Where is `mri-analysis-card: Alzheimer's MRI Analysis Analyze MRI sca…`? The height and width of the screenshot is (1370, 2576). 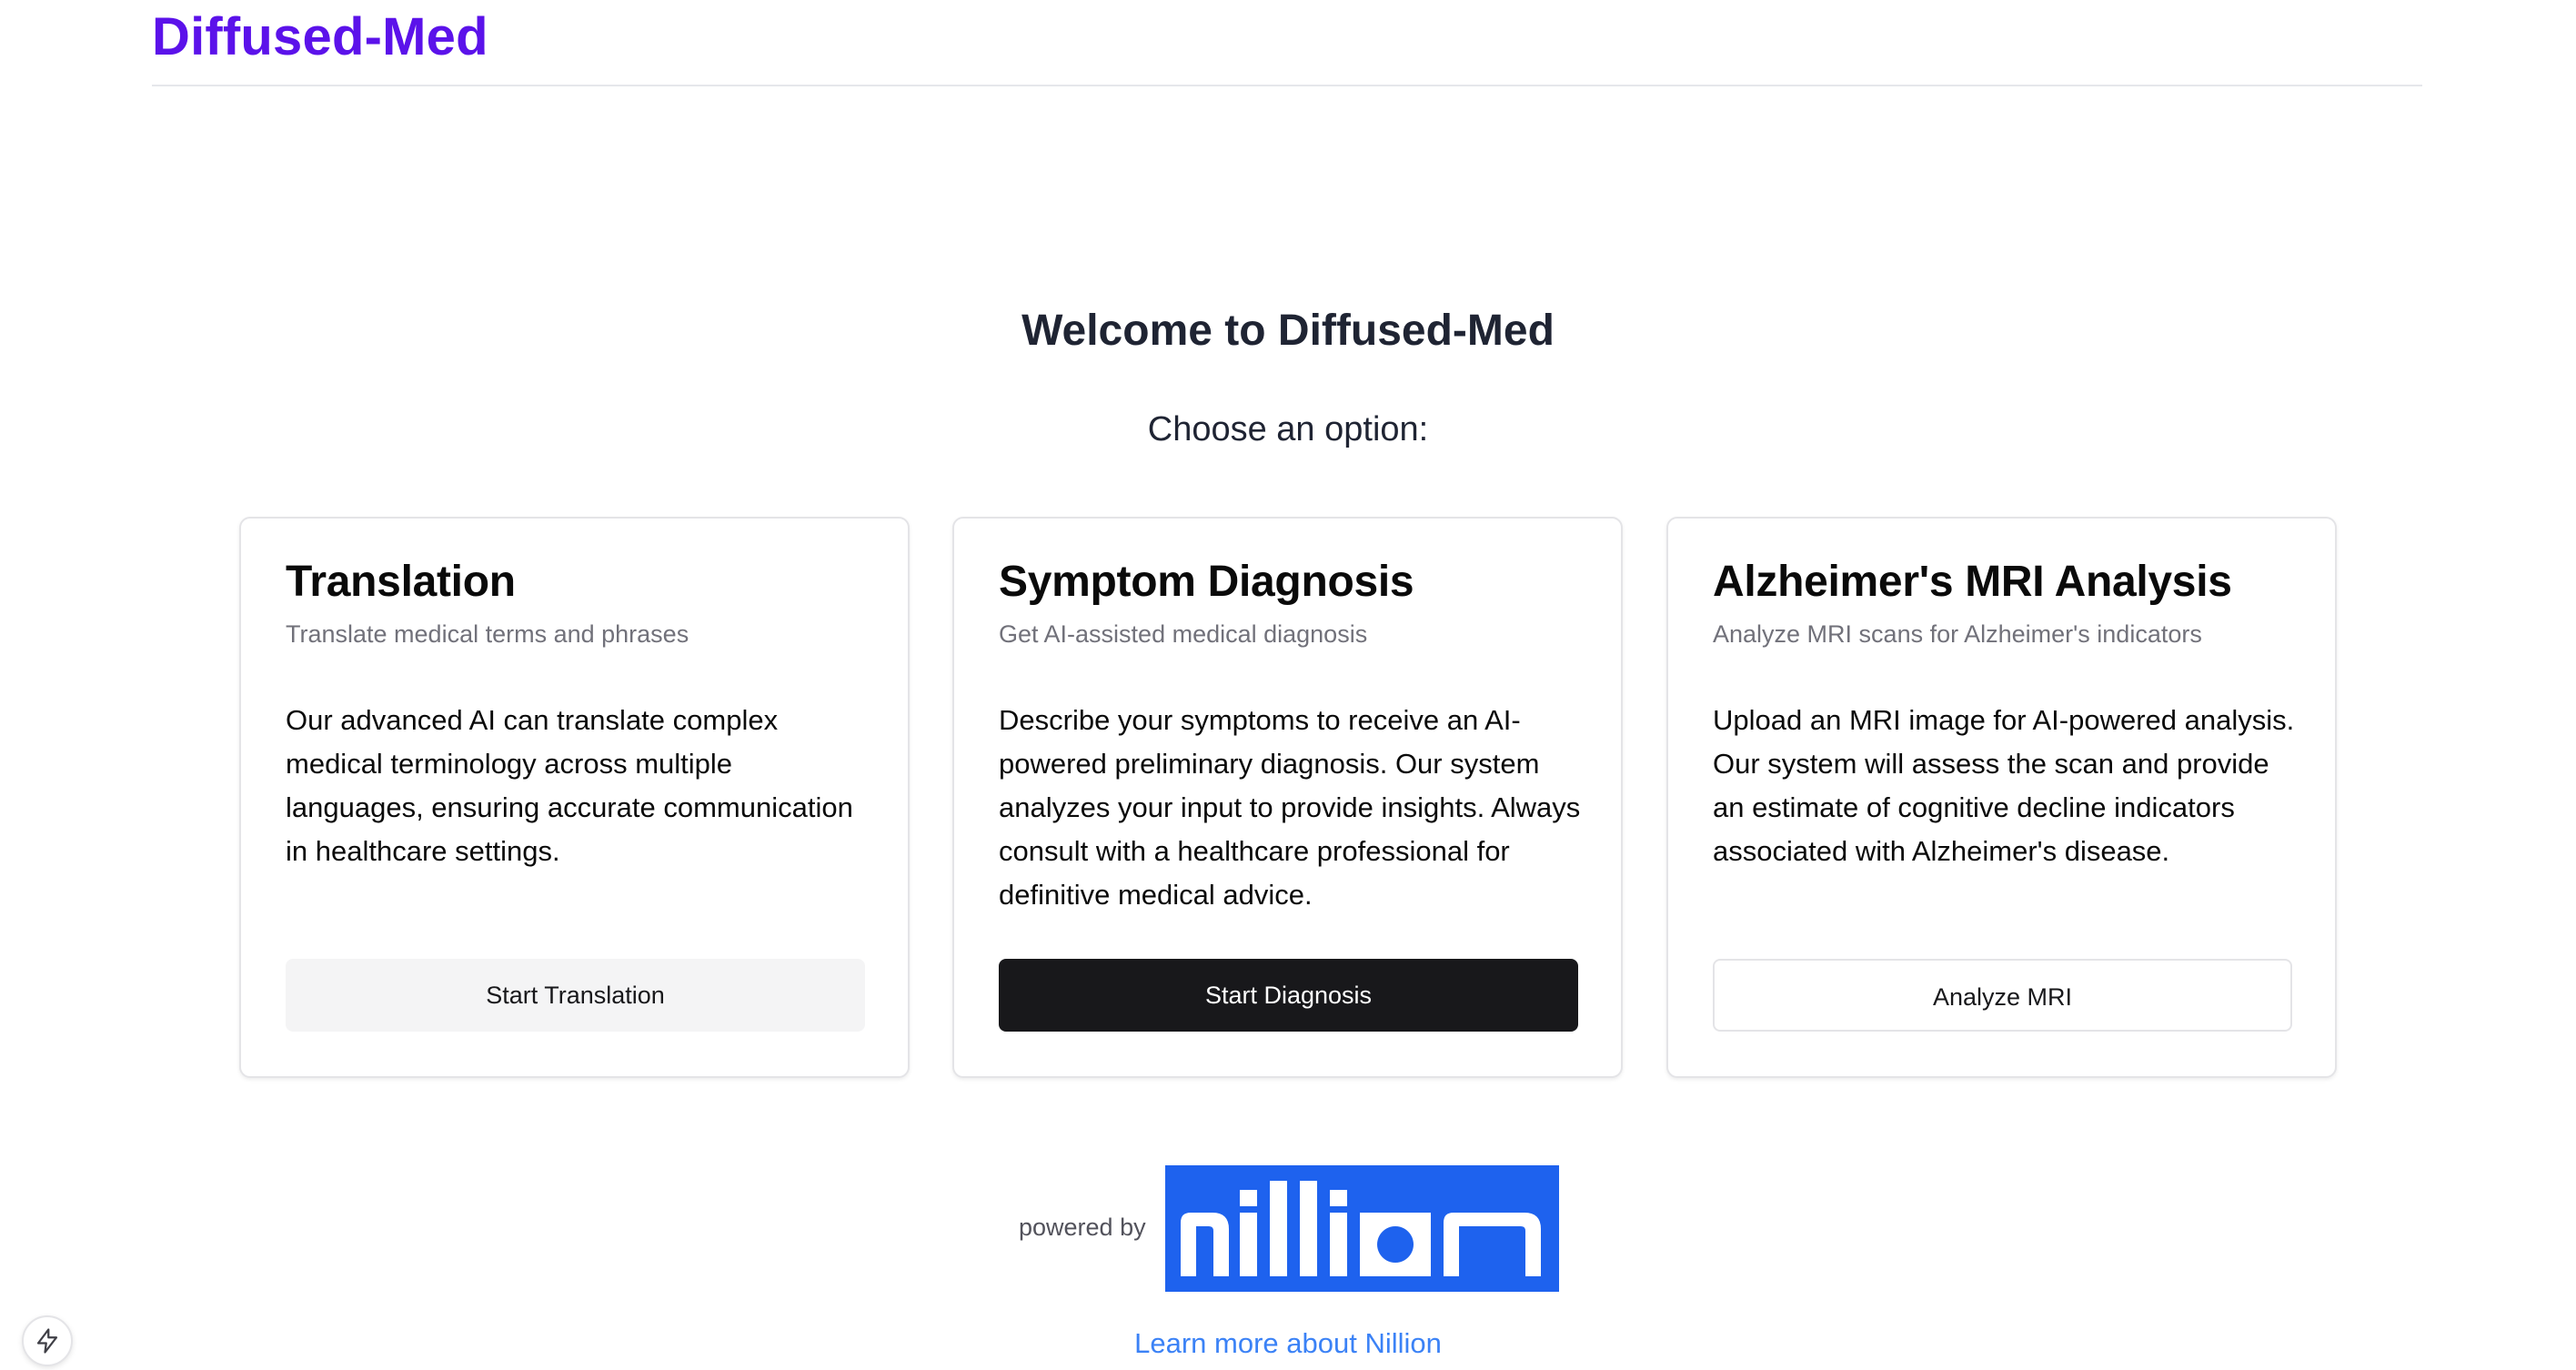 mri-analysis-card: Alzheimer's MRI Analysis Analyze MRI sca… is located at coordinates (2001, 797).